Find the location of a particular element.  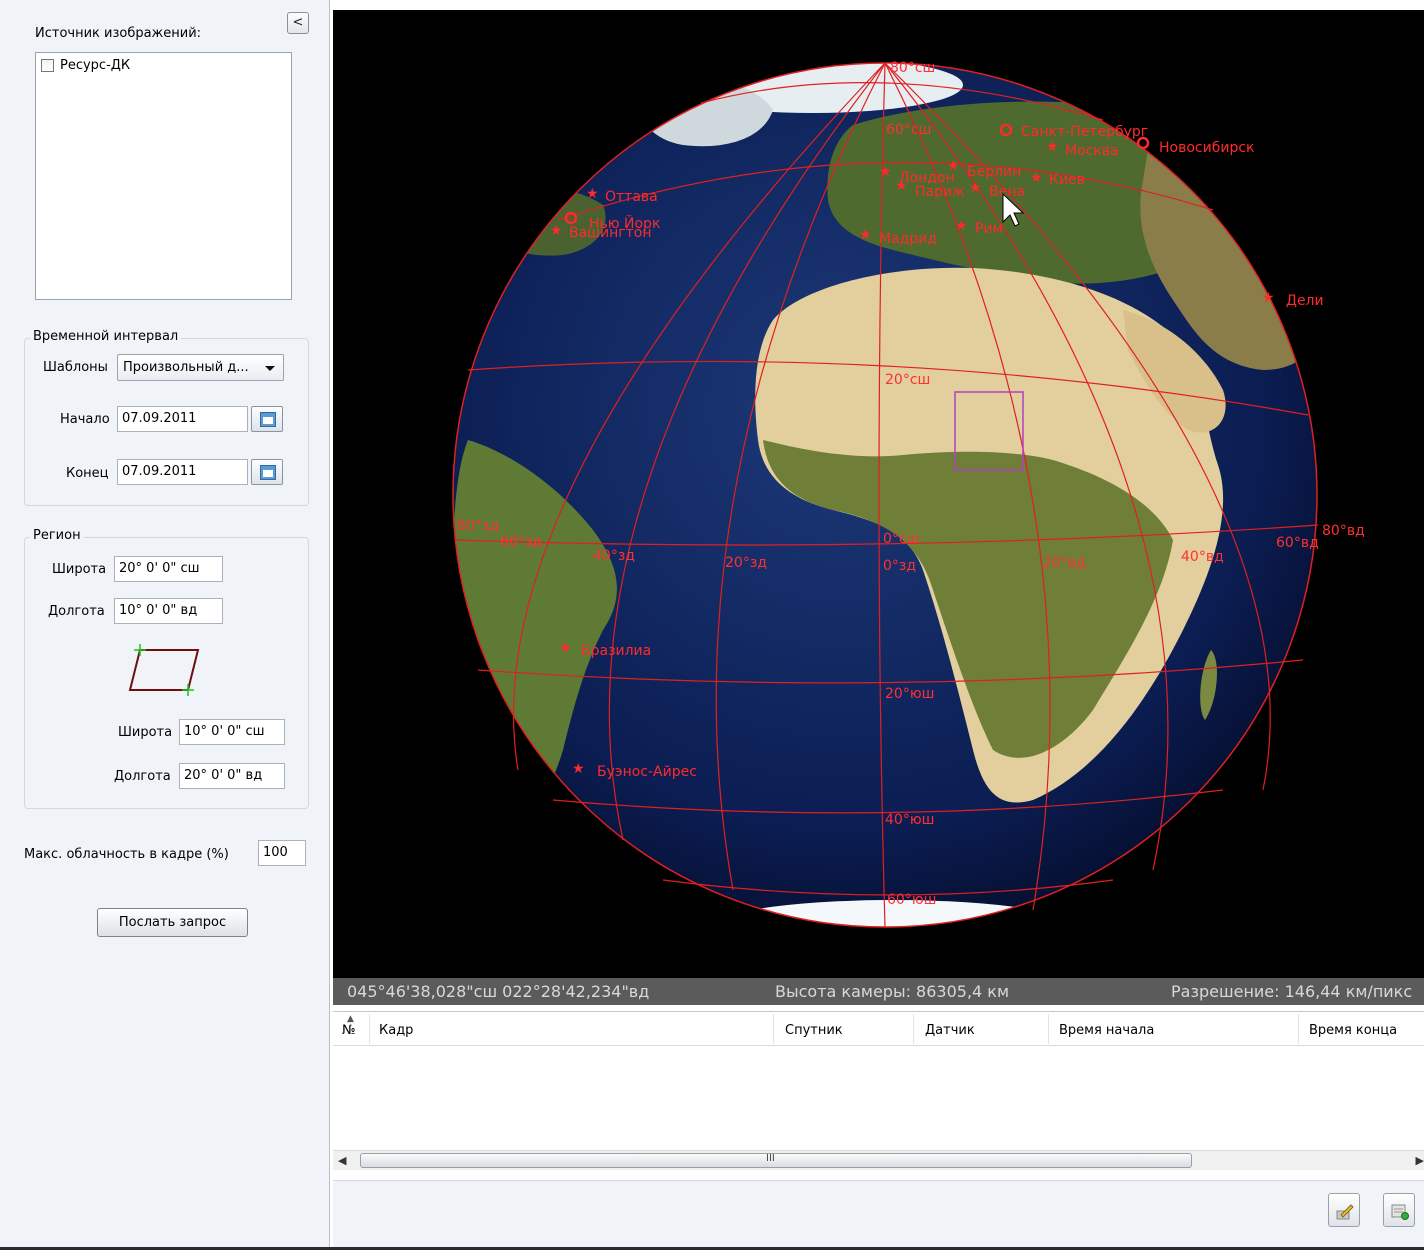

label-lon-60w: 60°зд is located at coordinates (521, 542).